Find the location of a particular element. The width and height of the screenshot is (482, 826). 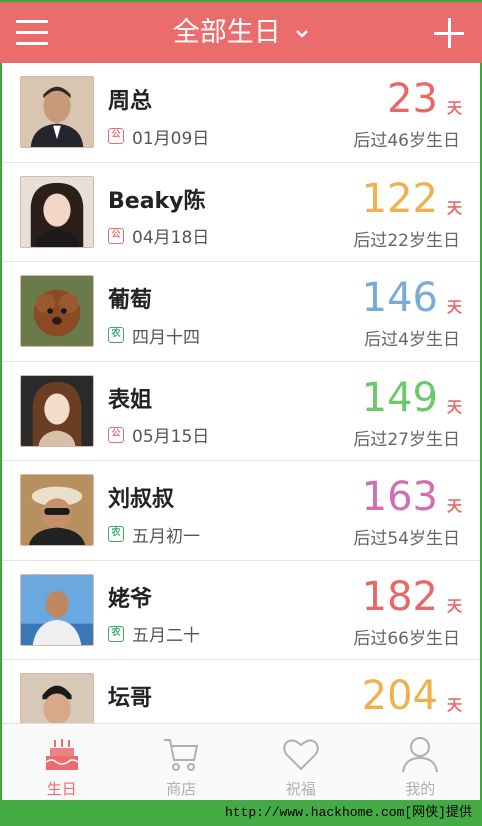

age-note: 后过4岁生日 is located at coordinates (412, 340).